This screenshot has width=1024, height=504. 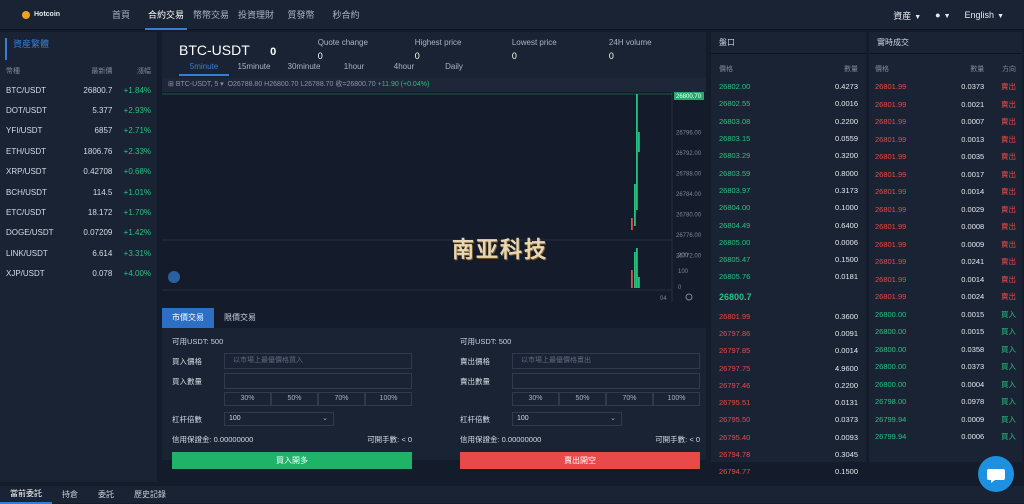 I want to click on tab-current-orders: 當前委託, so click(x=26, y=494).